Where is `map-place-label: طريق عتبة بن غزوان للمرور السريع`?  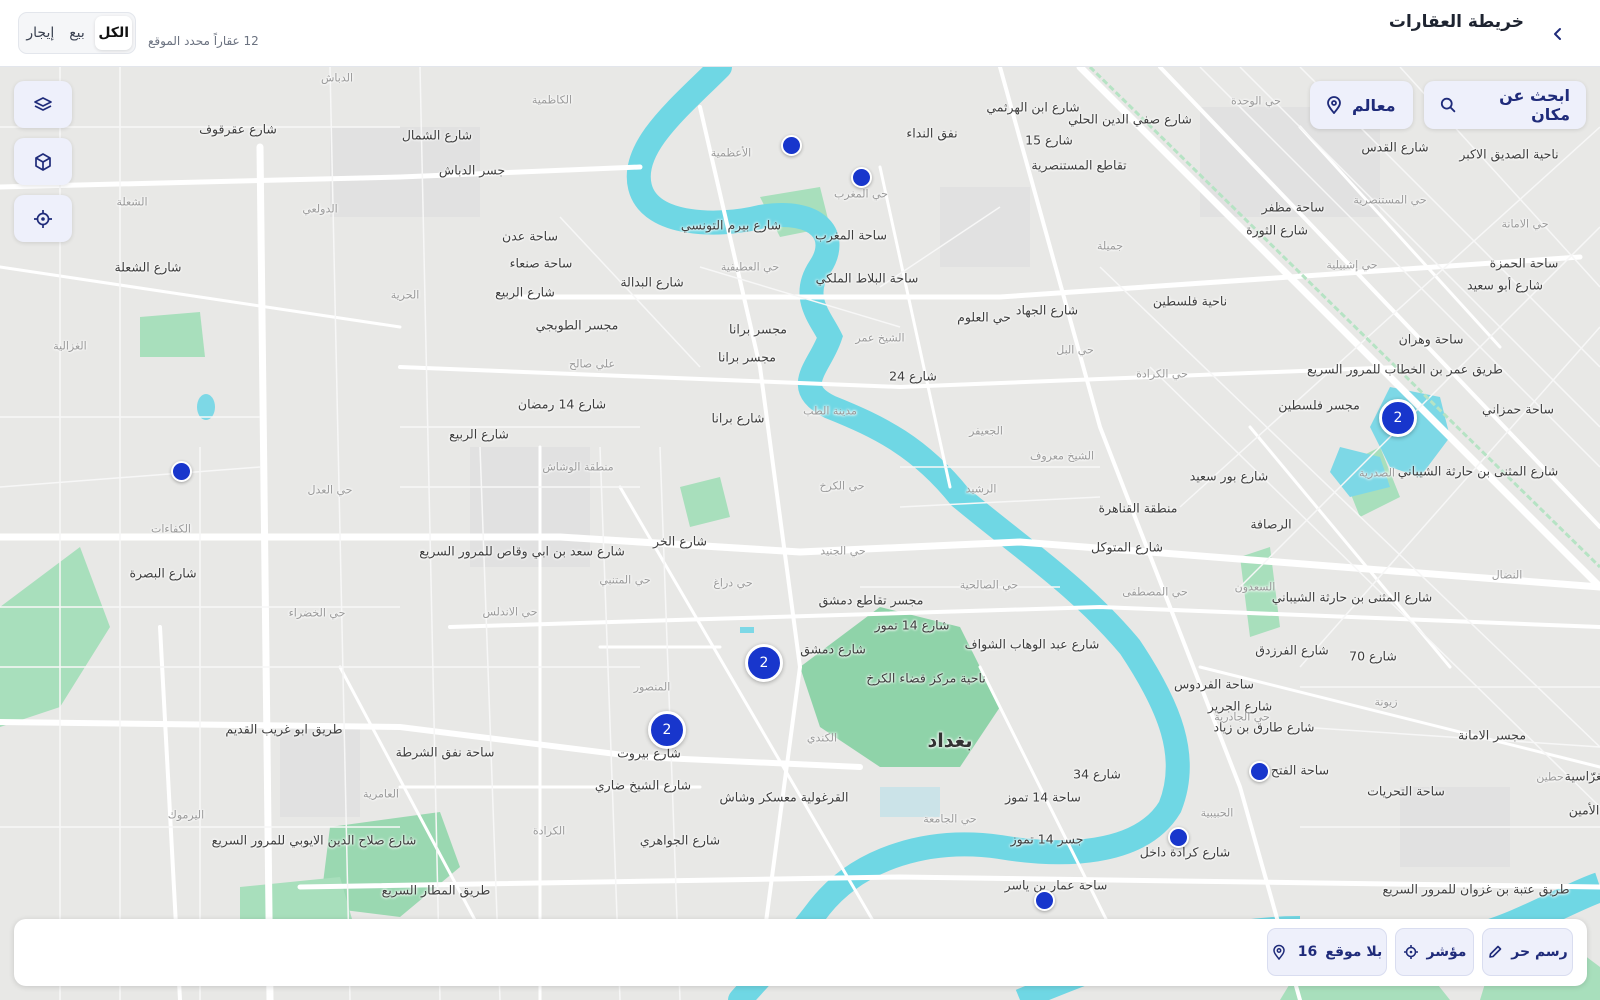 map-place-label: طريق عتبة بن غزوان للمرور السريع is located at coordinates (1476, 889).